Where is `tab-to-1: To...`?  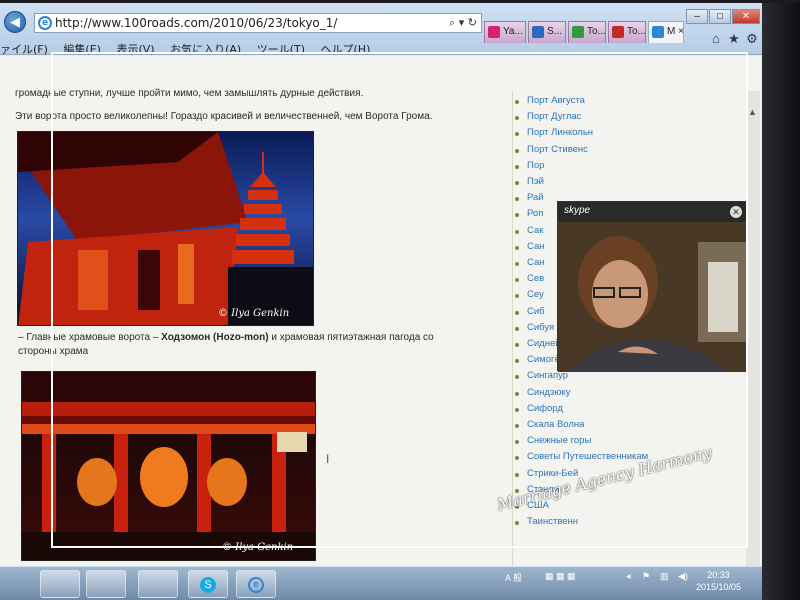 tab-to-1: To... is located at coordinates (587, 32).